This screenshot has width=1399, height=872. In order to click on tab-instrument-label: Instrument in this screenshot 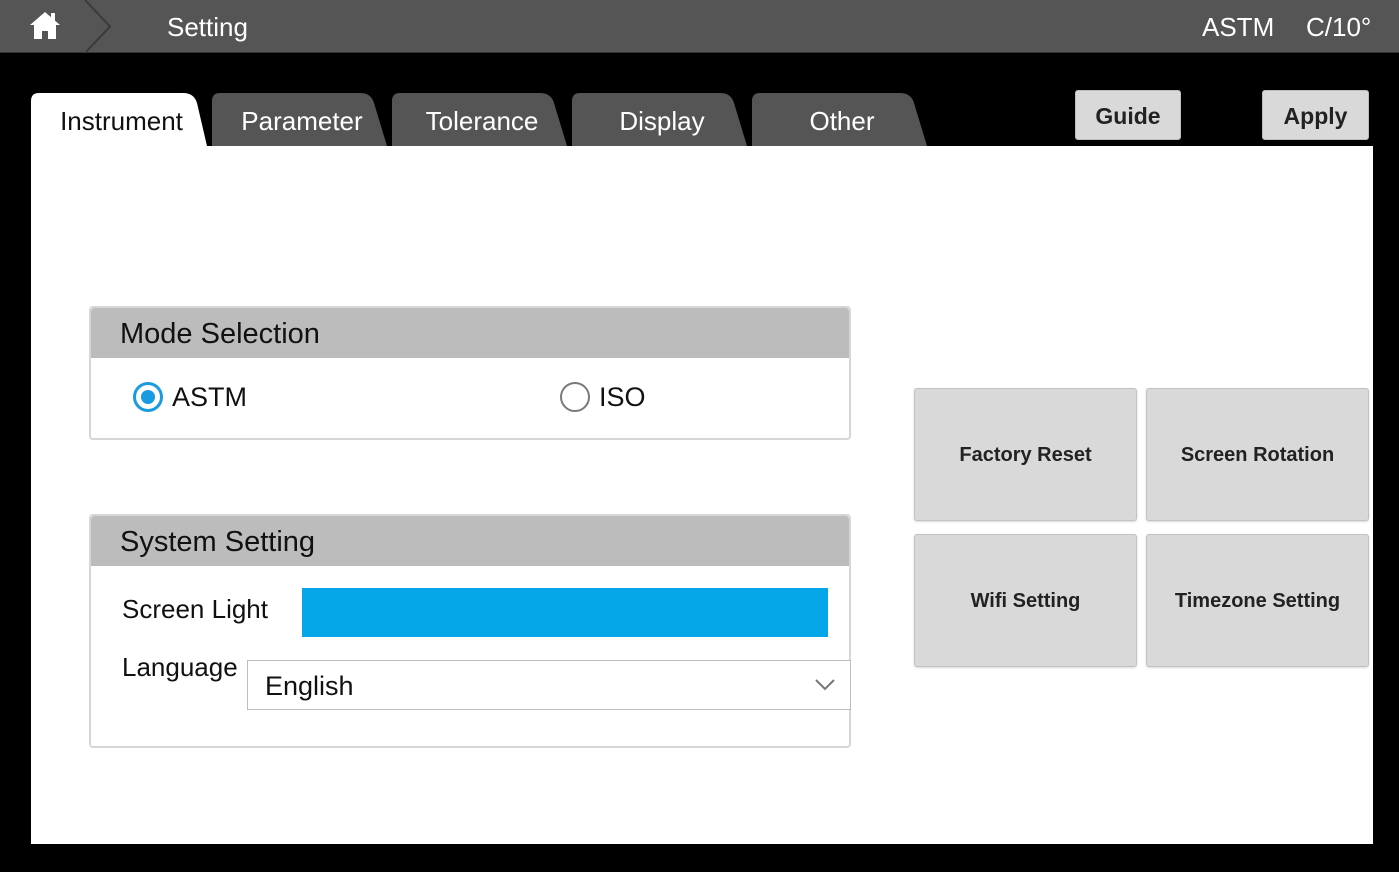, I will do `click(121, 121)`.